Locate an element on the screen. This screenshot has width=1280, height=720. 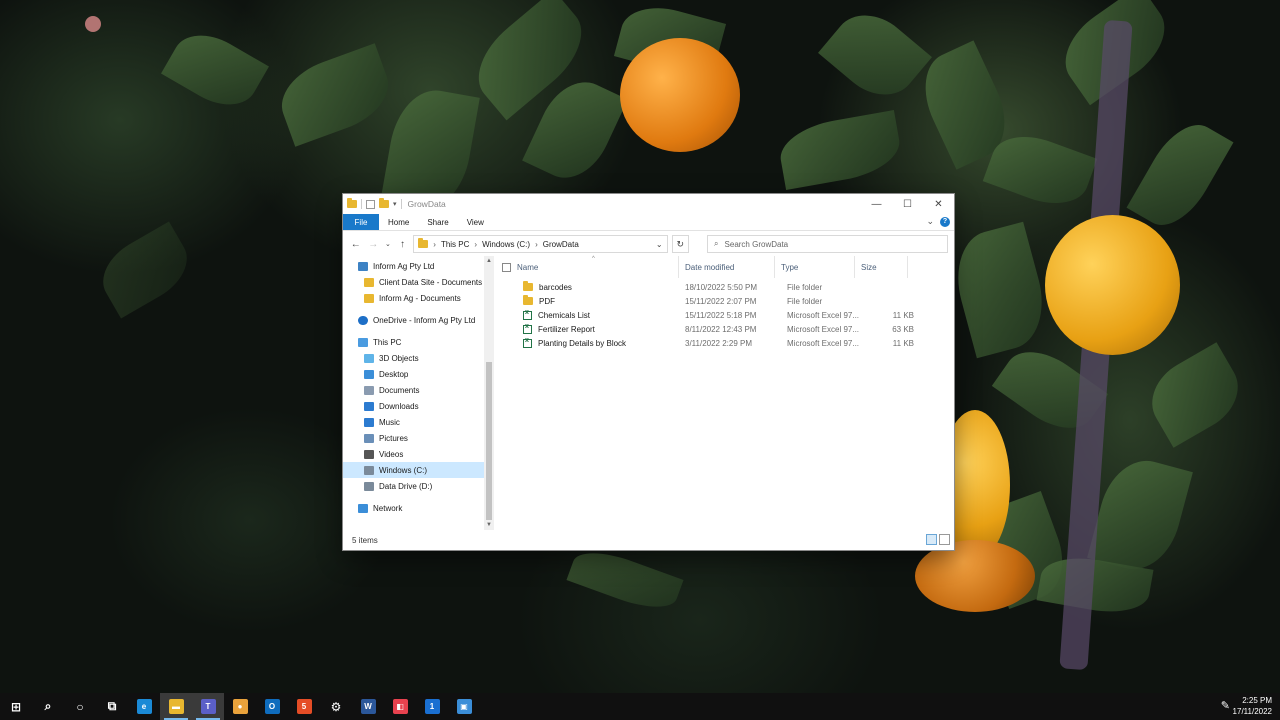
system-clock: 2:25 PM 17/11/2022 is located at coordinates (1252, 706).